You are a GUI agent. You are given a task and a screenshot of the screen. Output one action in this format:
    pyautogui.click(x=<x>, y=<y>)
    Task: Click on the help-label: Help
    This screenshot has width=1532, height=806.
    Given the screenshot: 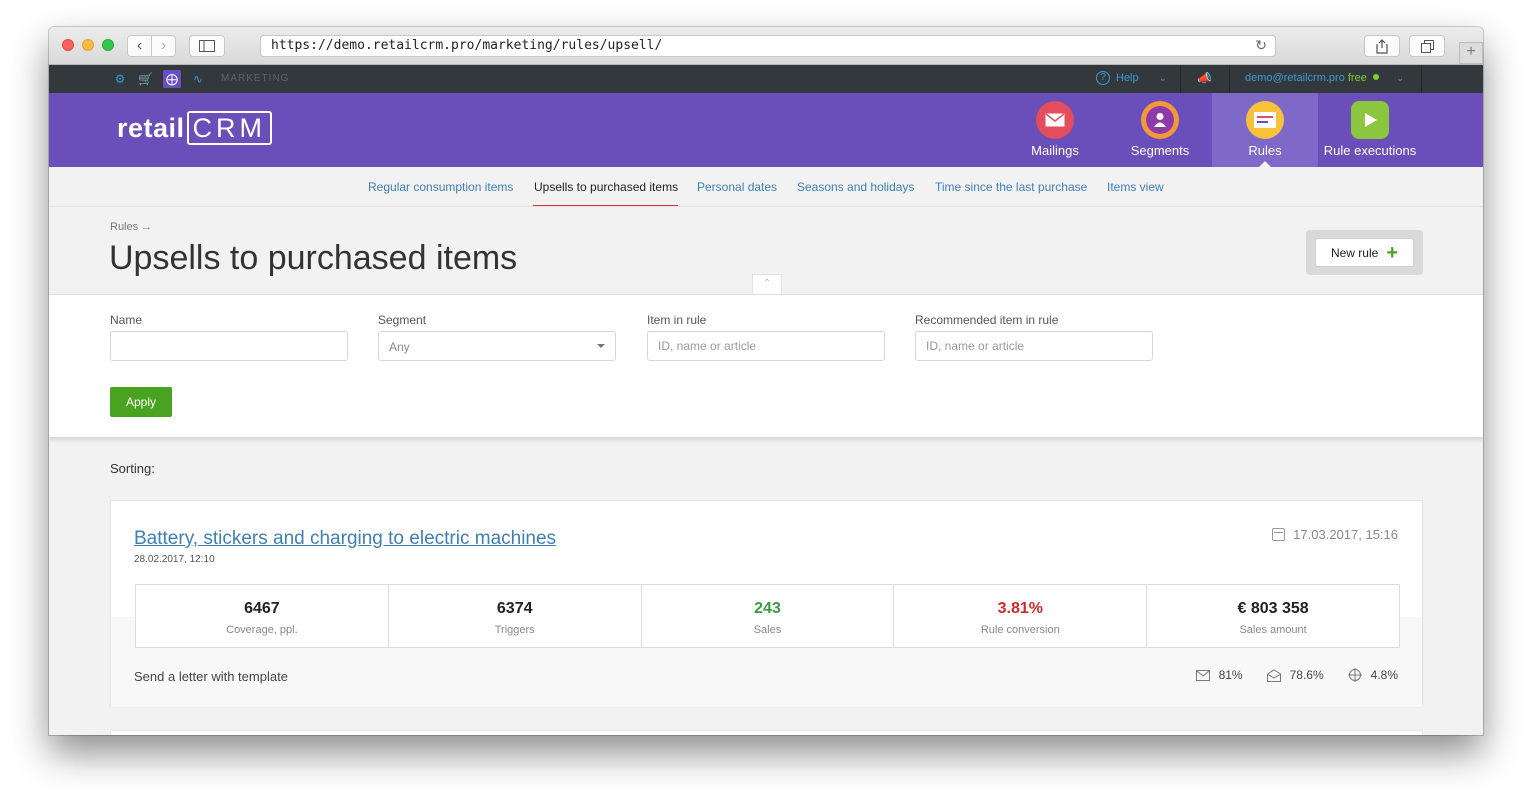 What is the action you would take?
    pyautogui.click(x=1127, y=78)
    